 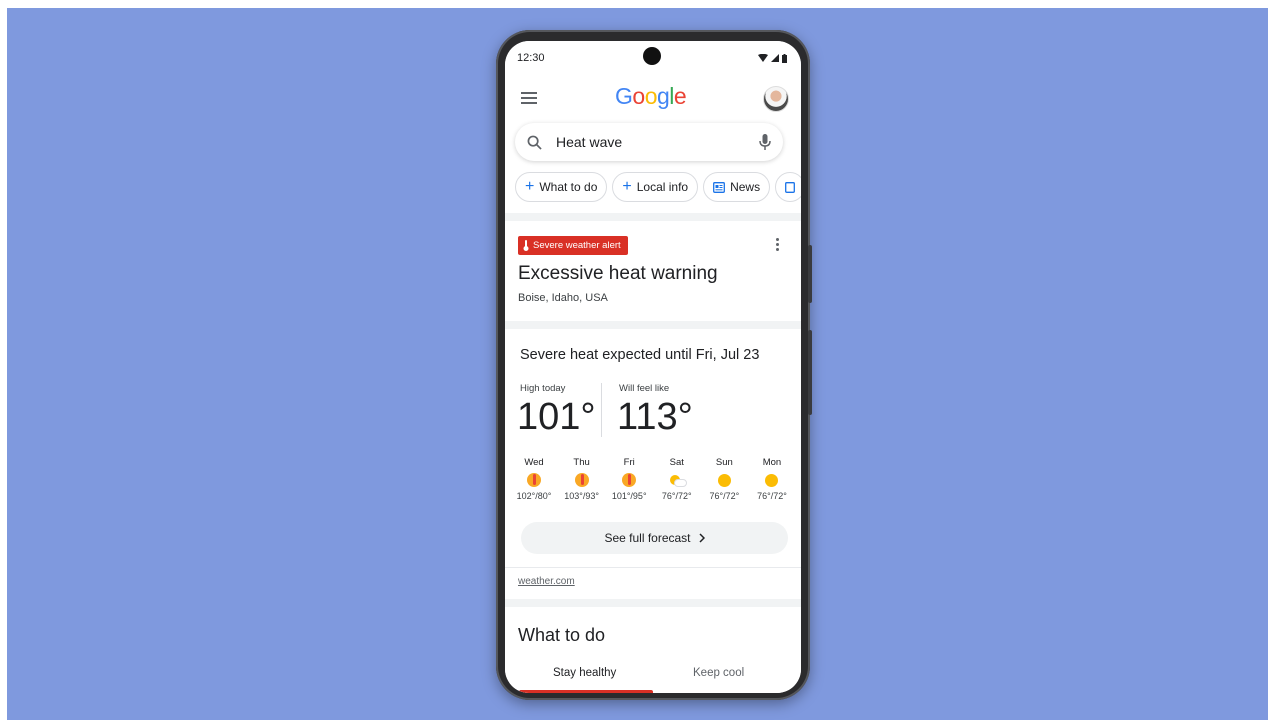 I want to click on day-name: Sun, so click(x=724, y=462).